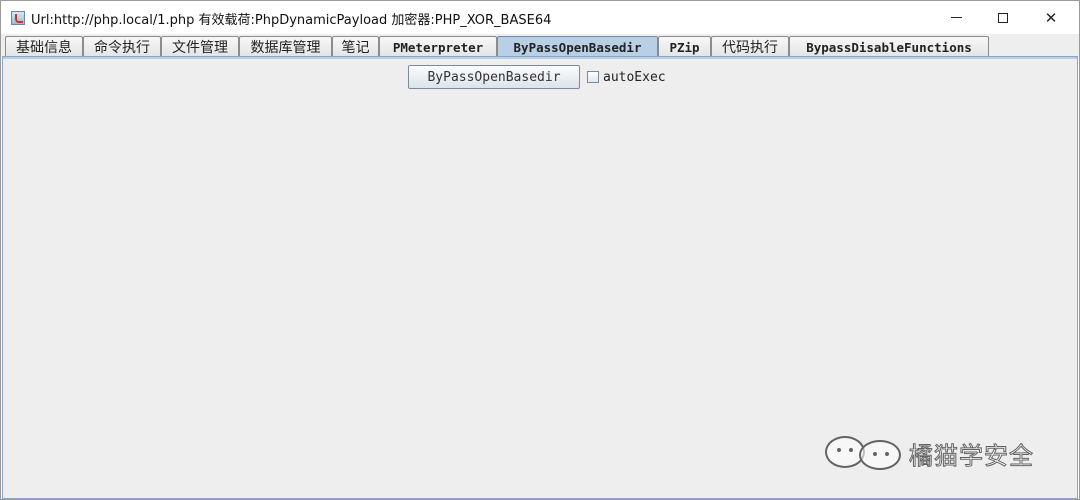  I want to click on auto-exec-option: autoExec, so click(626, 77).